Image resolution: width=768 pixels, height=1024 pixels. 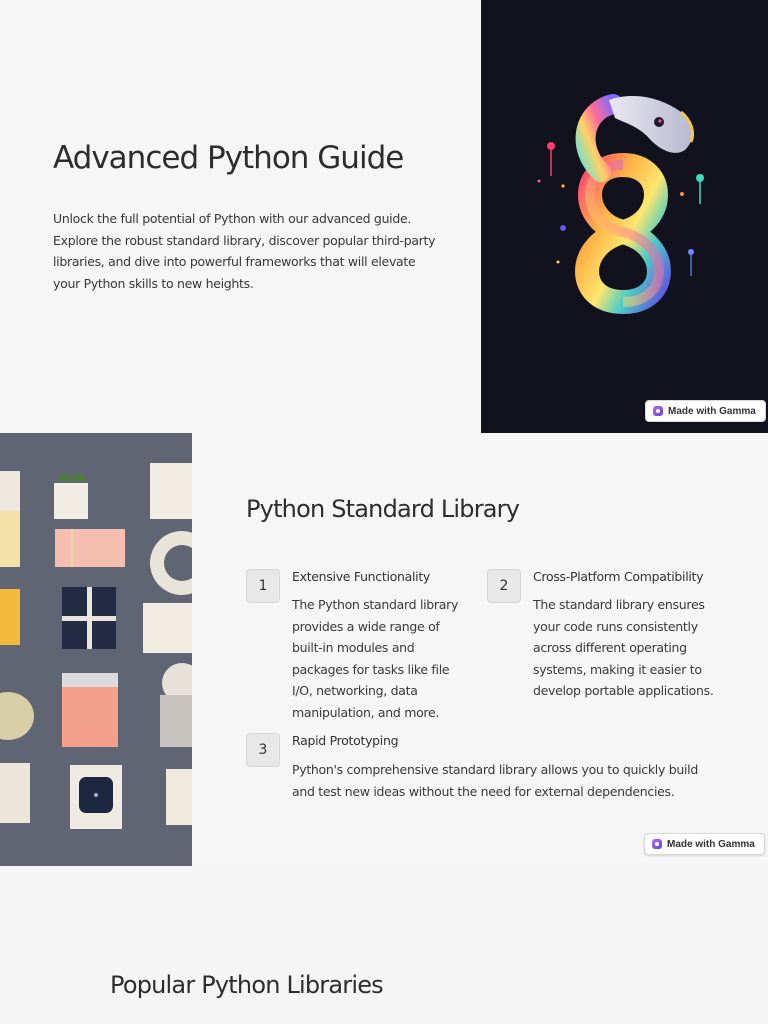 I want to click on item-number-badge: 1, so click(x=263, y=586).